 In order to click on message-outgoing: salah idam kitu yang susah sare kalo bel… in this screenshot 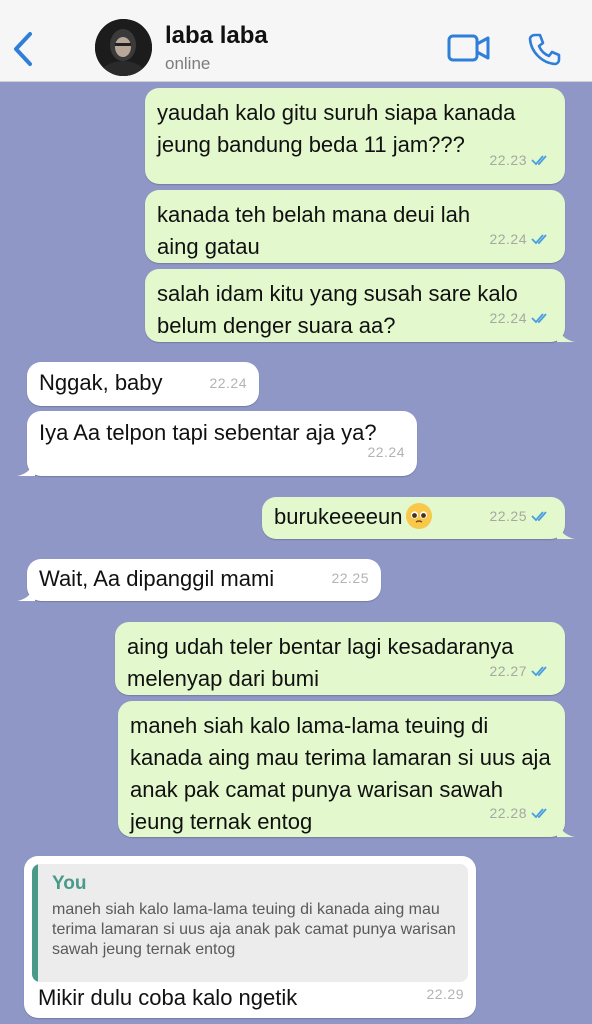, I will do `click(360, 305)`.